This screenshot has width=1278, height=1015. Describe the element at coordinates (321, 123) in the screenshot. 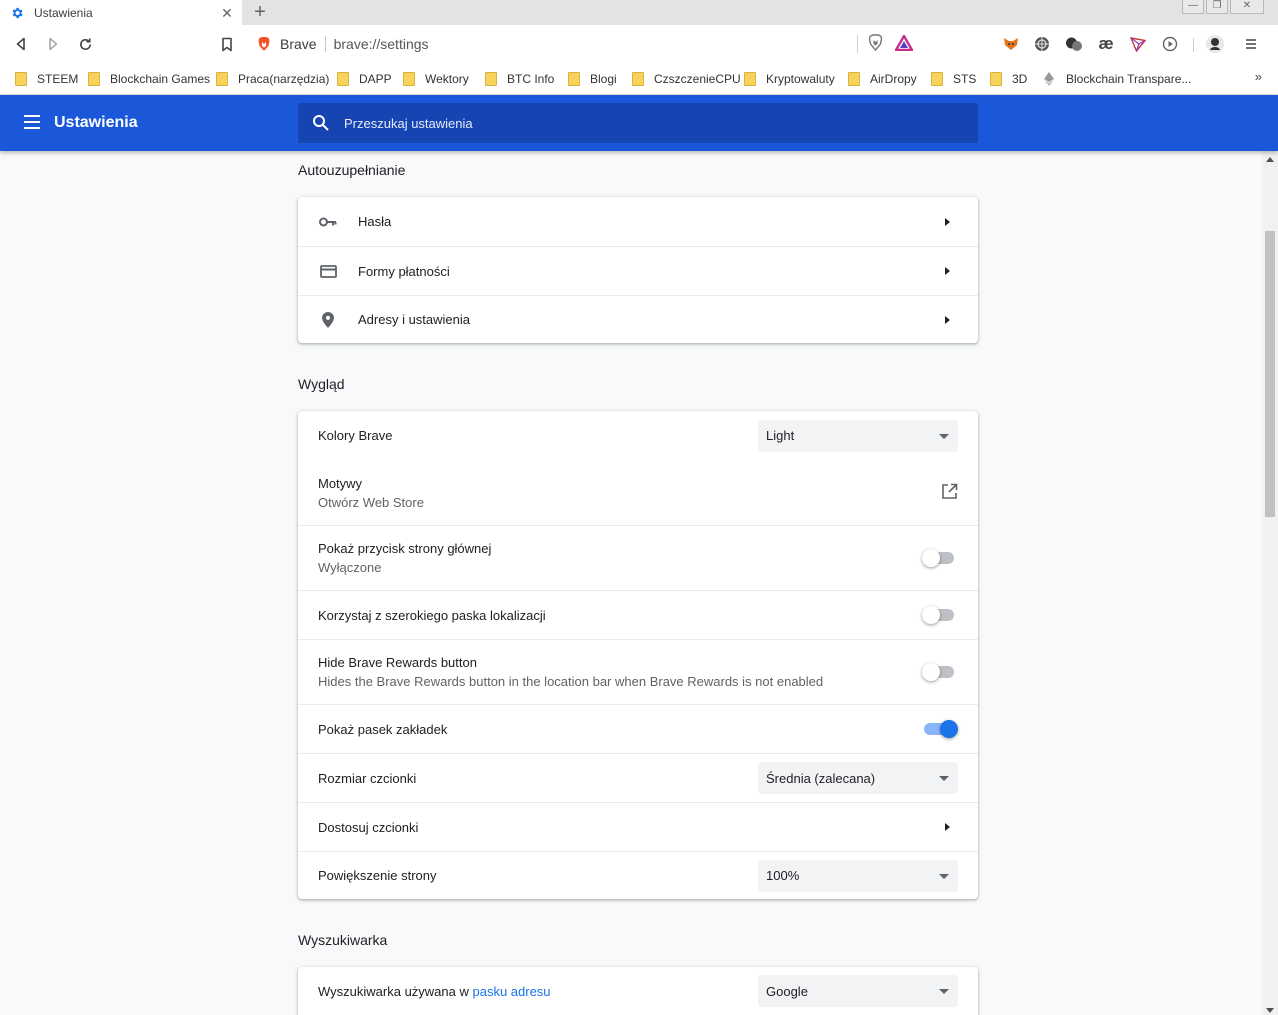

I see `search-icon` at that location.